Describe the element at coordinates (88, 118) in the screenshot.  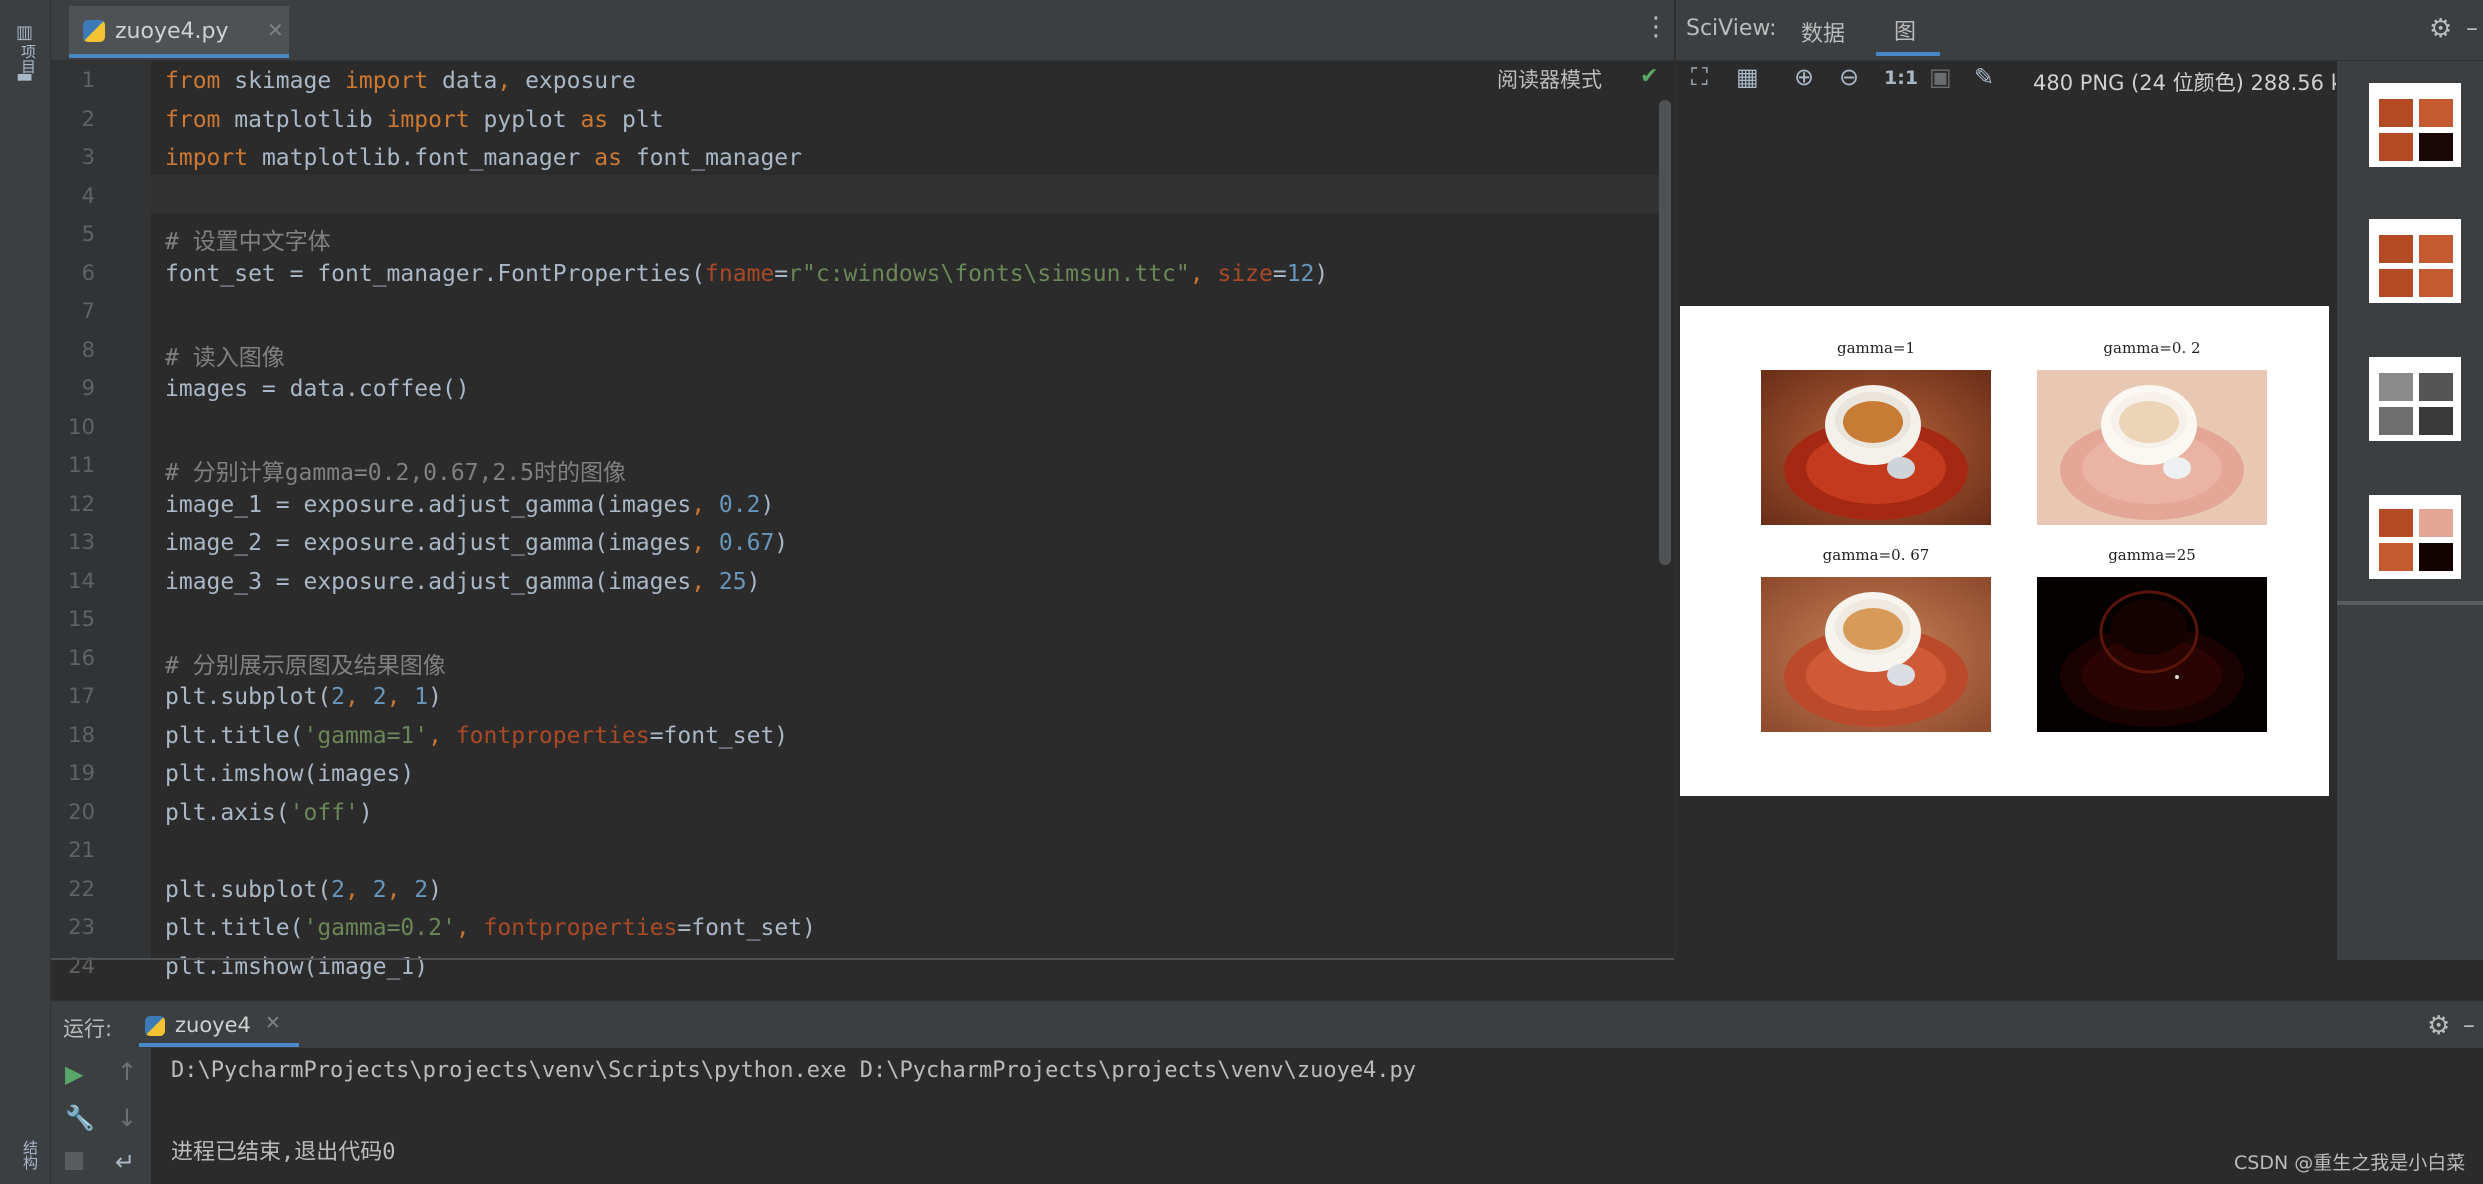
I see `line-number: 2` at that location.